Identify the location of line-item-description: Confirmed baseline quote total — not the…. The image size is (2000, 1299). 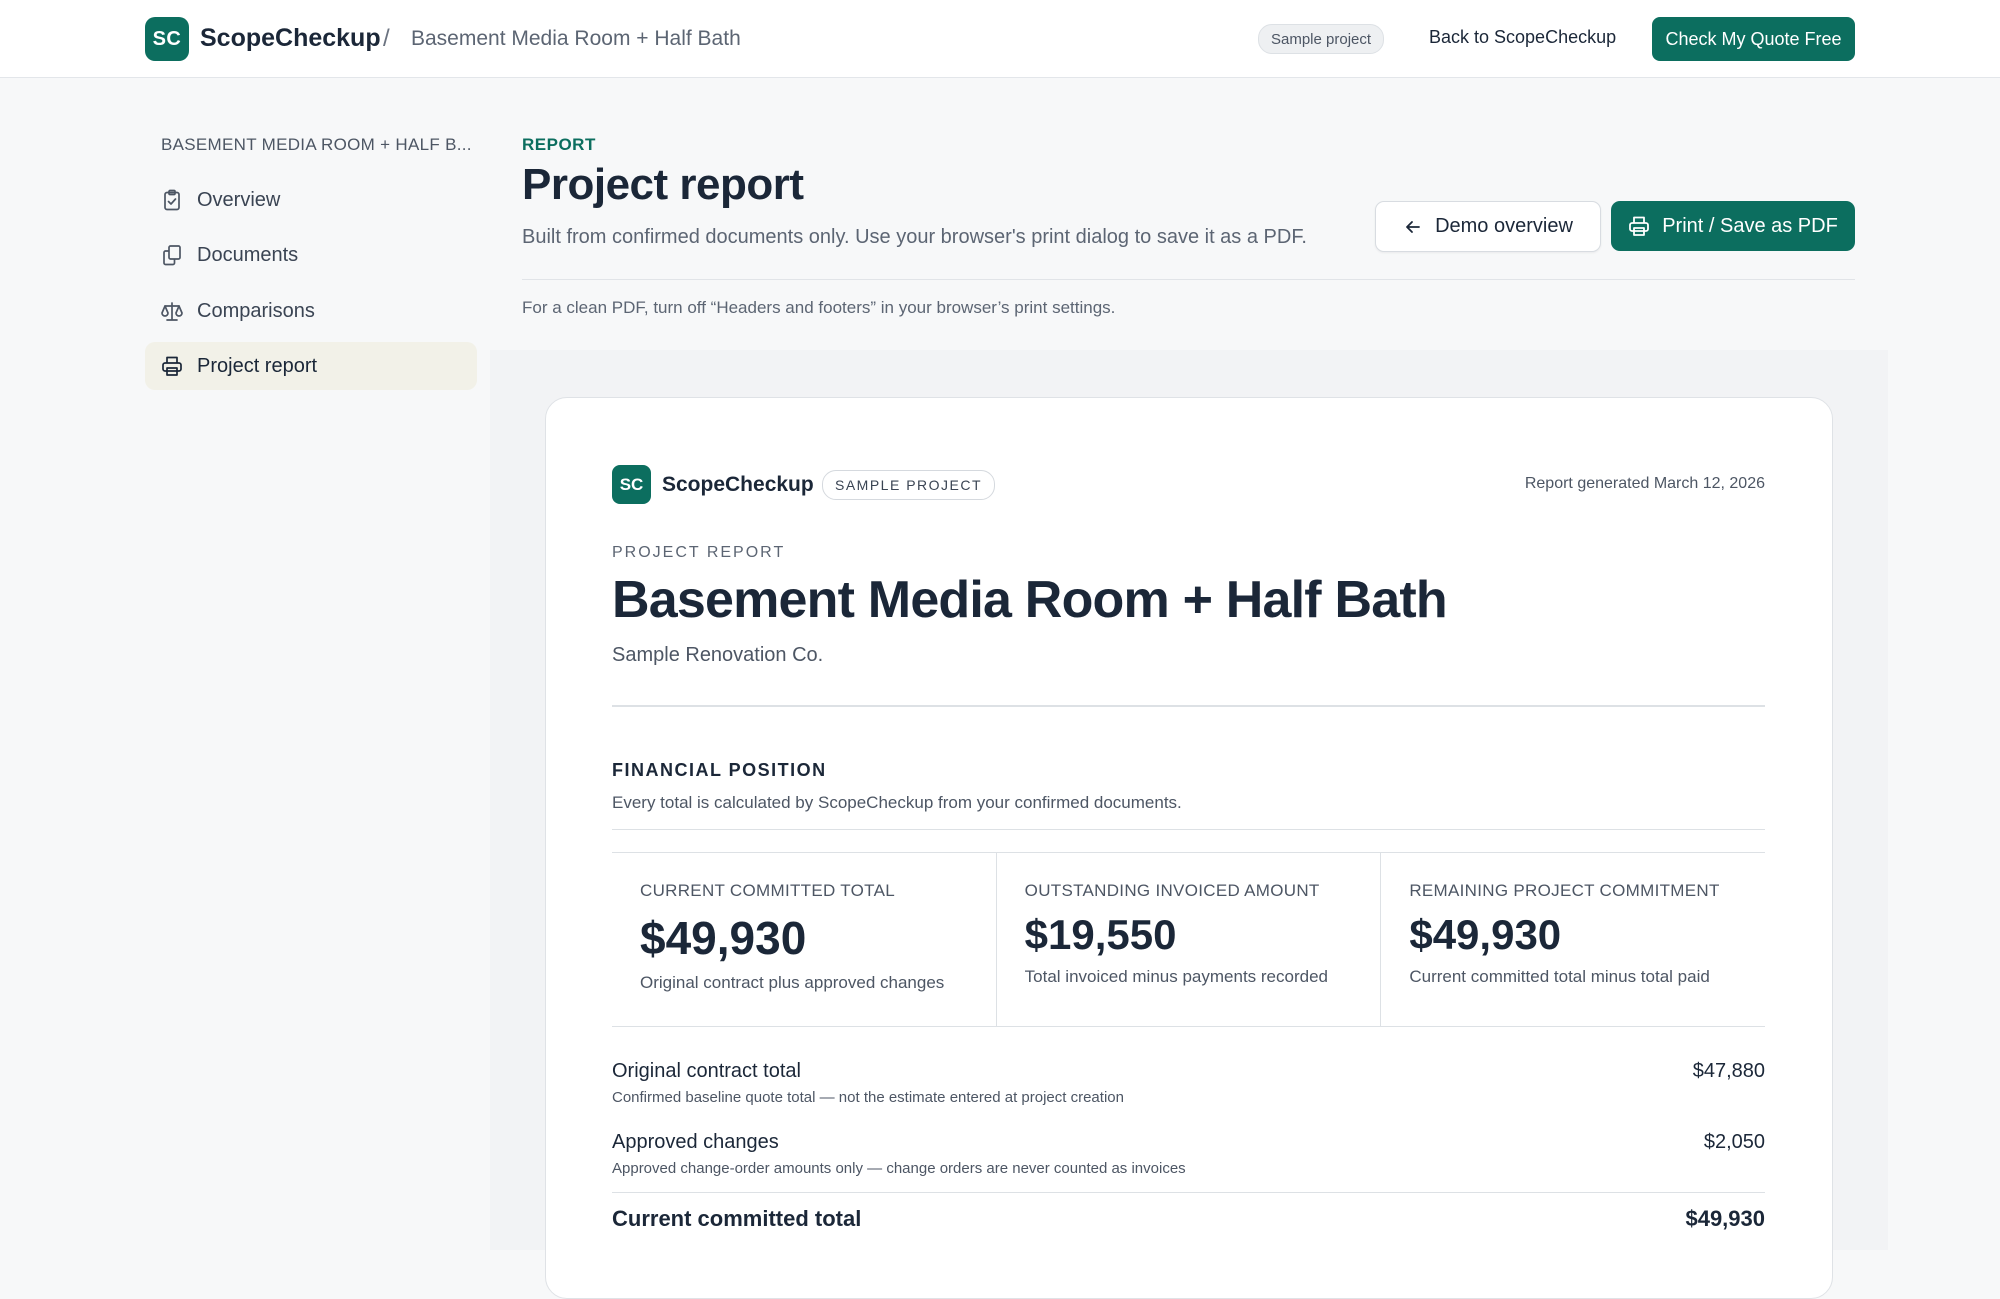
(868, 1097).